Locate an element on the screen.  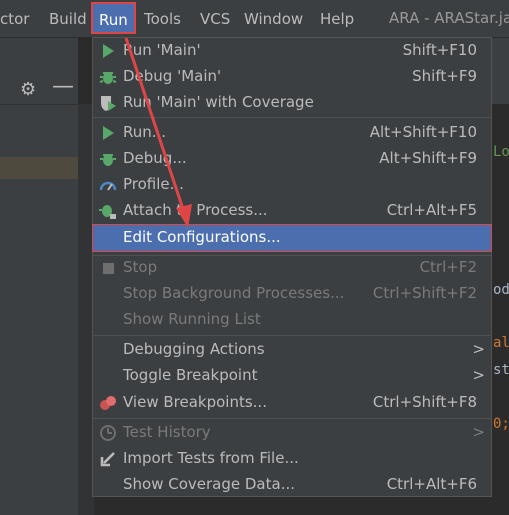
clock-icon is located at coordinates (108, 433).